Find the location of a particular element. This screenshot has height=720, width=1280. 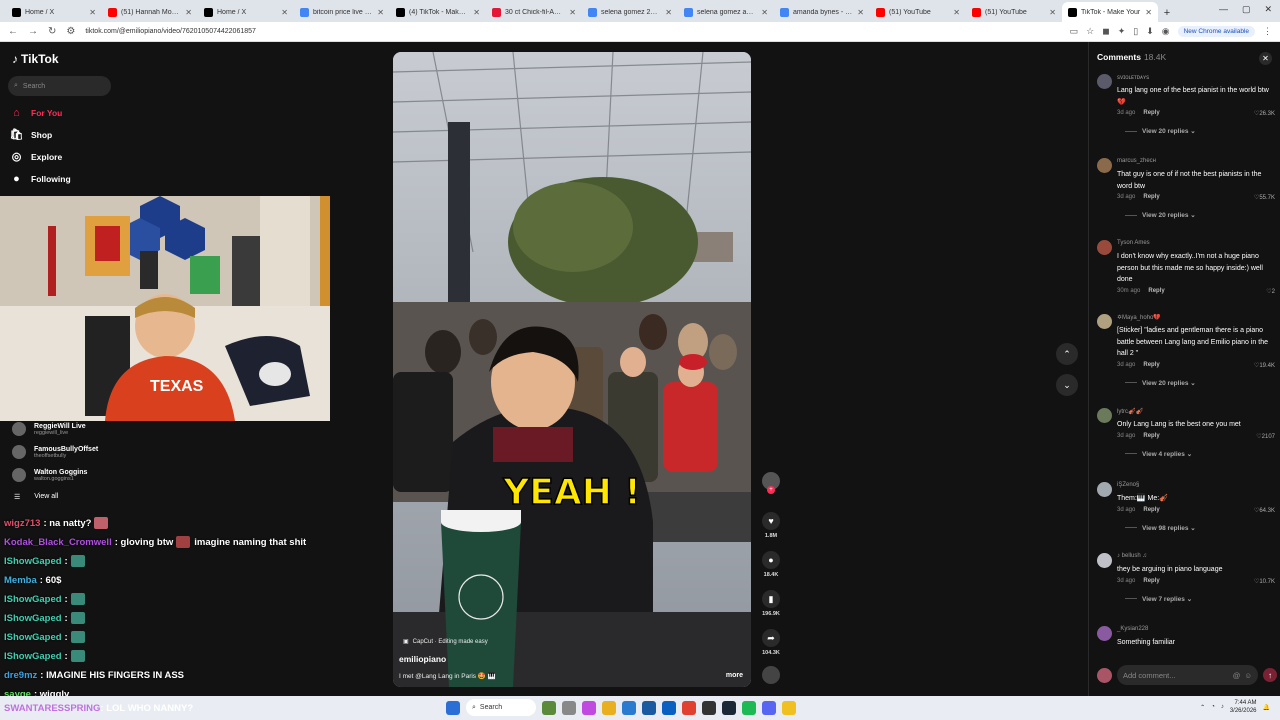

menu-dots-icon: ⋮ is located at coordinates (1267, 31).